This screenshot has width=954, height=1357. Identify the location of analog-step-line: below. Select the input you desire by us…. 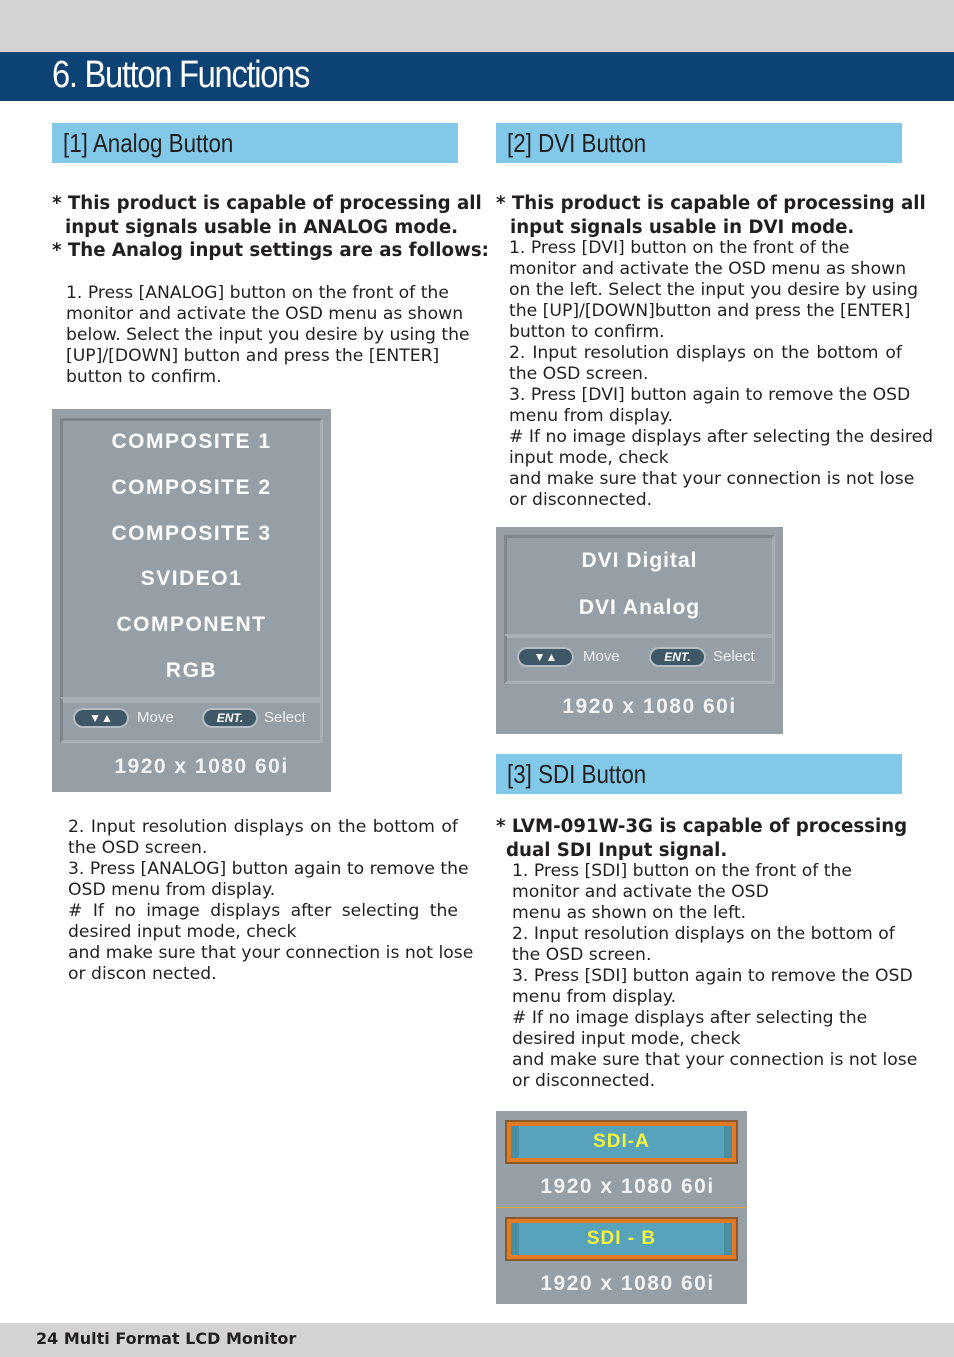
(268, 335).